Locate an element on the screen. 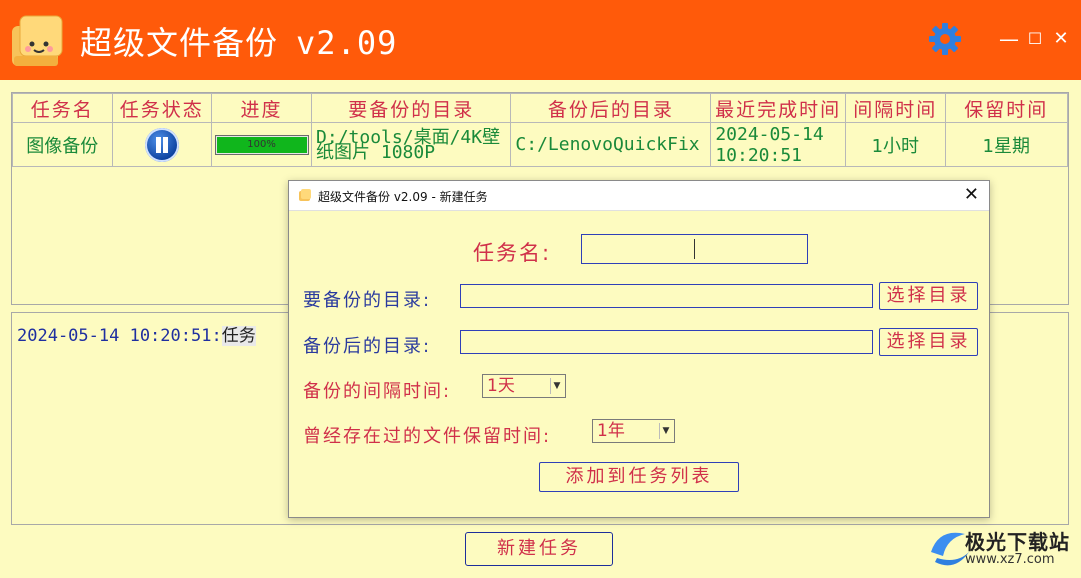 This screenshot has width=1081, height=578. cell-progress: 100% is located at coordinates (262, 144).